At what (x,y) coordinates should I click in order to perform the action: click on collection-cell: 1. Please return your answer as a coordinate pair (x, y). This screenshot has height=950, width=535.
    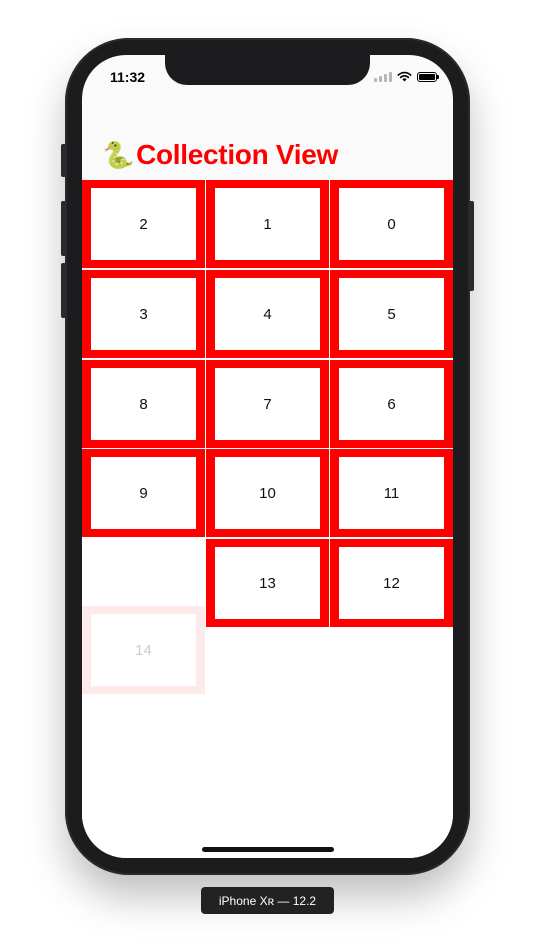
    Looking at the image, I should click on (267, 224).